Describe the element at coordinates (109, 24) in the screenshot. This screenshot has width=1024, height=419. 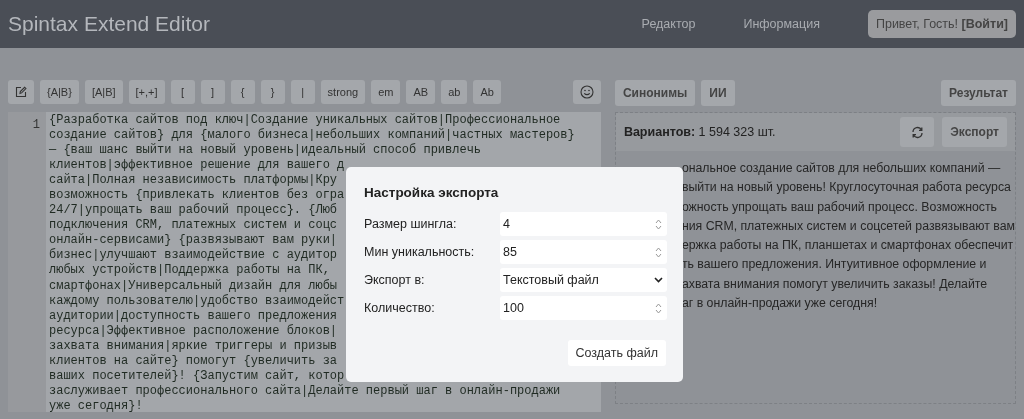
I see `app-title: Spintax Extend Editor` at that location.